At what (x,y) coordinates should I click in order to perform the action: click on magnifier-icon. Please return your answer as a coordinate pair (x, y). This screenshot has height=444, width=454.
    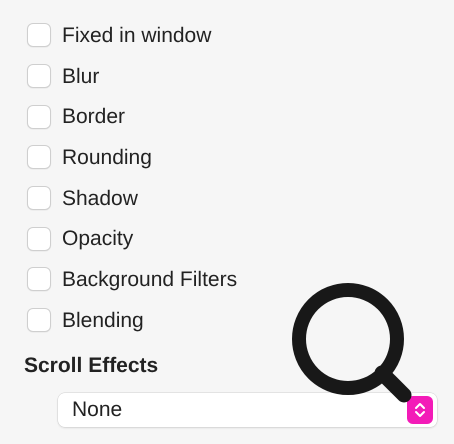
    Looking at the image, I should click on (352, 342).